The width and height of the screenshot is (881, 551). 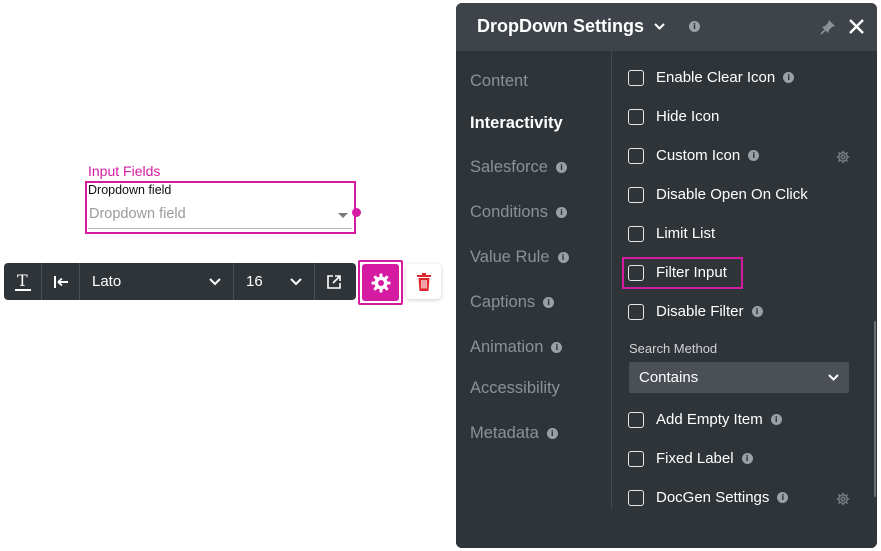 I want to click on option-disable-filter: Disable Filter i, so click(x=695, y=311).